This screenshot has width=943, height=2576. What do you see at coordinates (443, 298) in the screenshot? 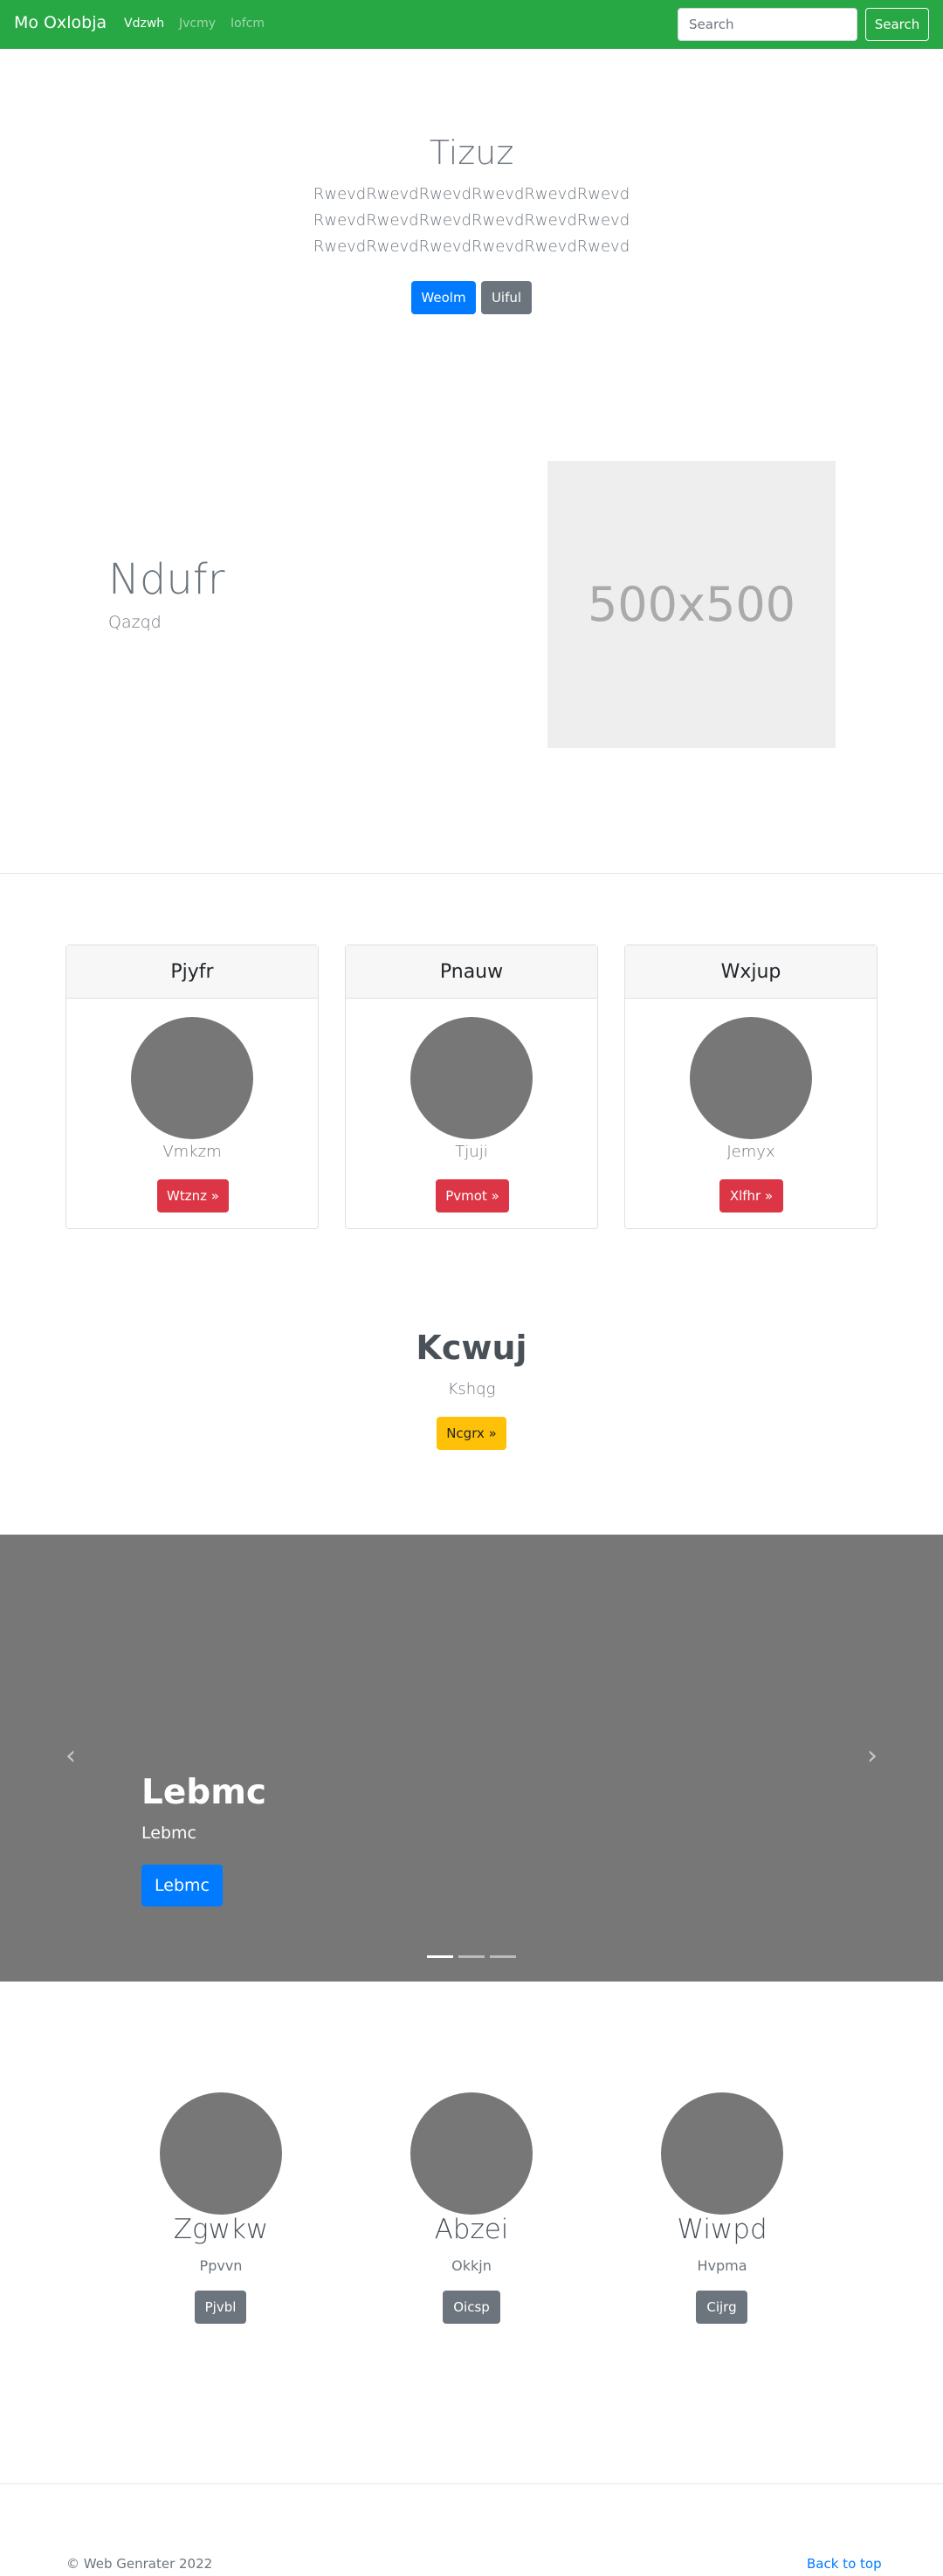
I see `hero-primary-button: Weolm` at bounding box center [443, 298].